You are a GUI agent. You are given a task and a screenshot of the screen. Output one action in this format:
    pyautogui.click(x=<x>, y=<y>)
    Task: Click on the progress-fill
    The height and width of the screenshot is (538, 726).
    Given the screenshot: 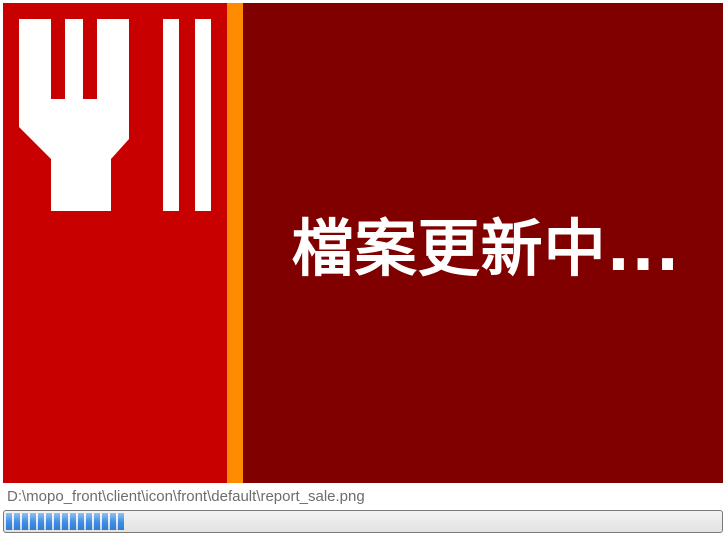 What is the action you would take?
    pyautogui.click(x=65, y=521)
    